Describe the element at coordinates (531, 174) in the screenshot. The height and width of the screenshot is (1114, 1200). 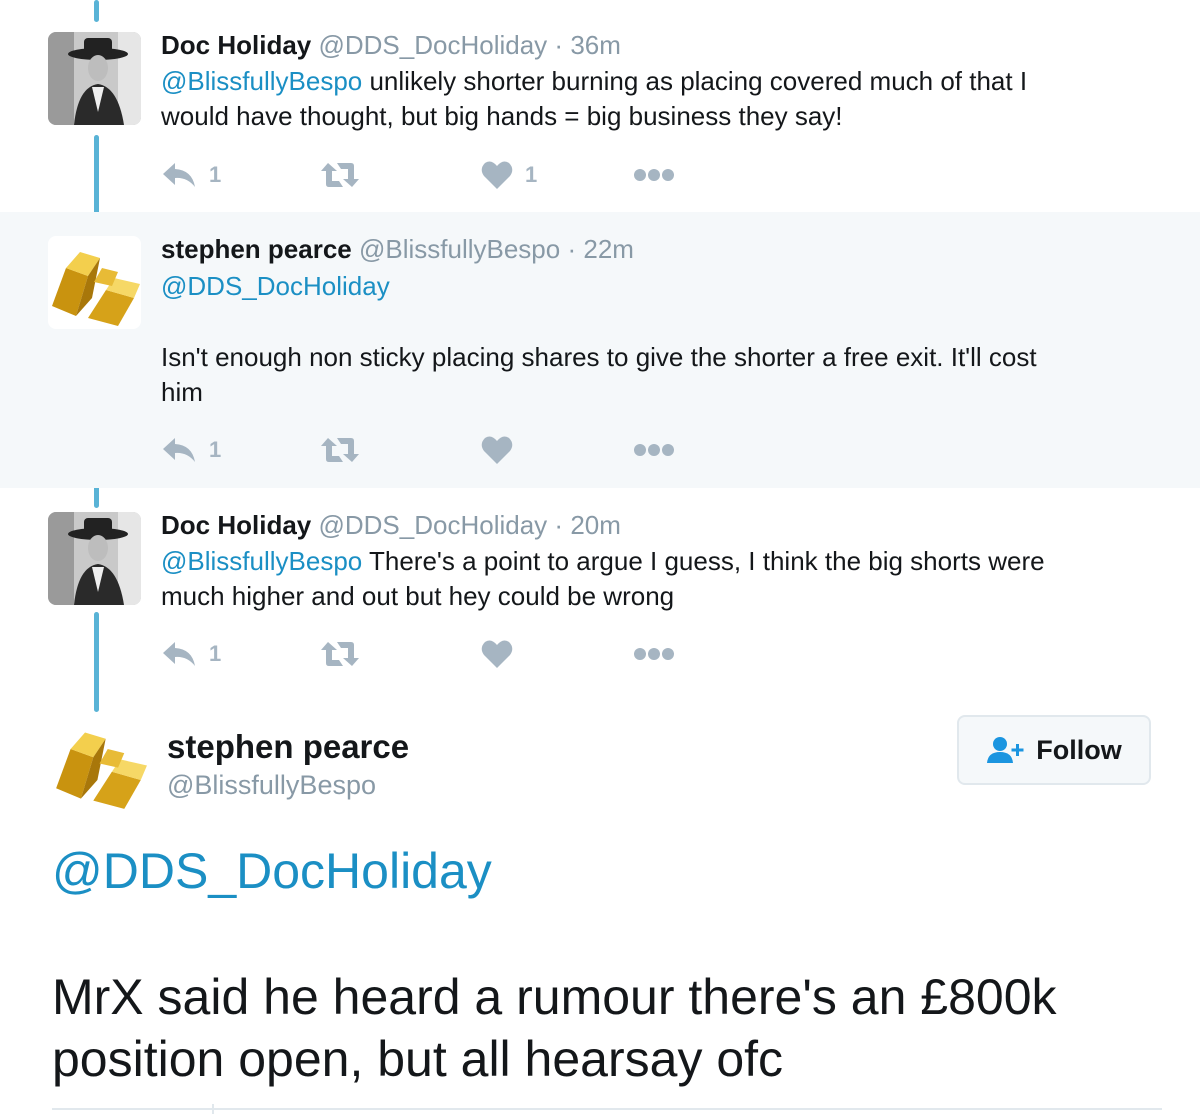
I see `like-count: 1` at that location.